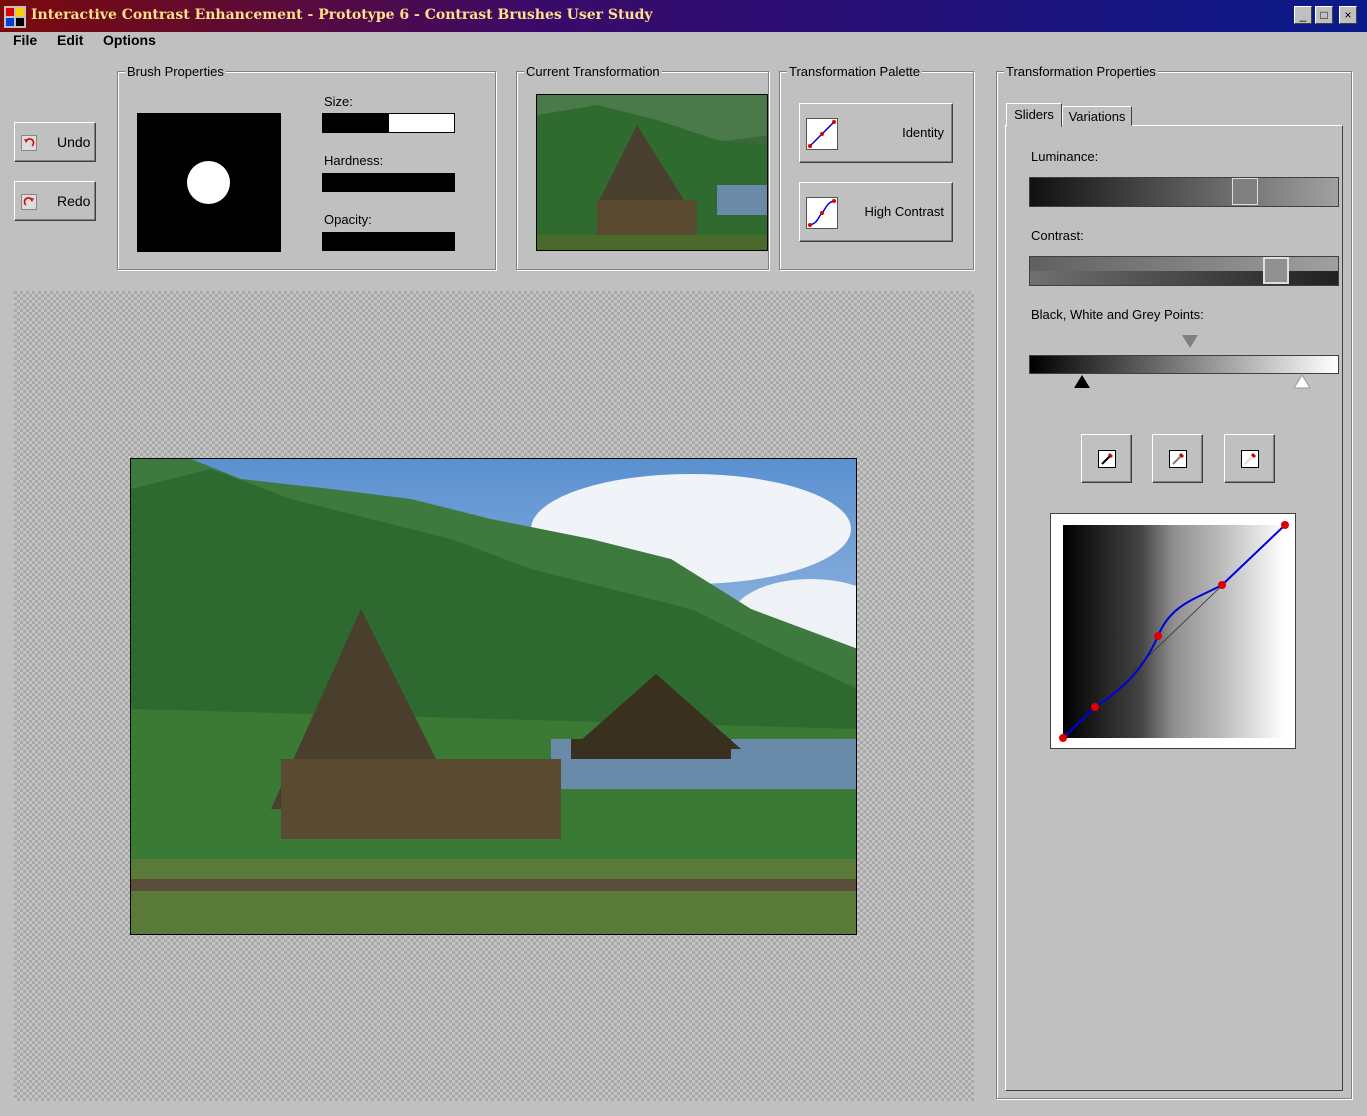 This screenshot has width=1367, height=1116. Describe the element at coordinates (593, 71) in the screenshot. I see `current-transformation-title: Current Transformation` at that location.